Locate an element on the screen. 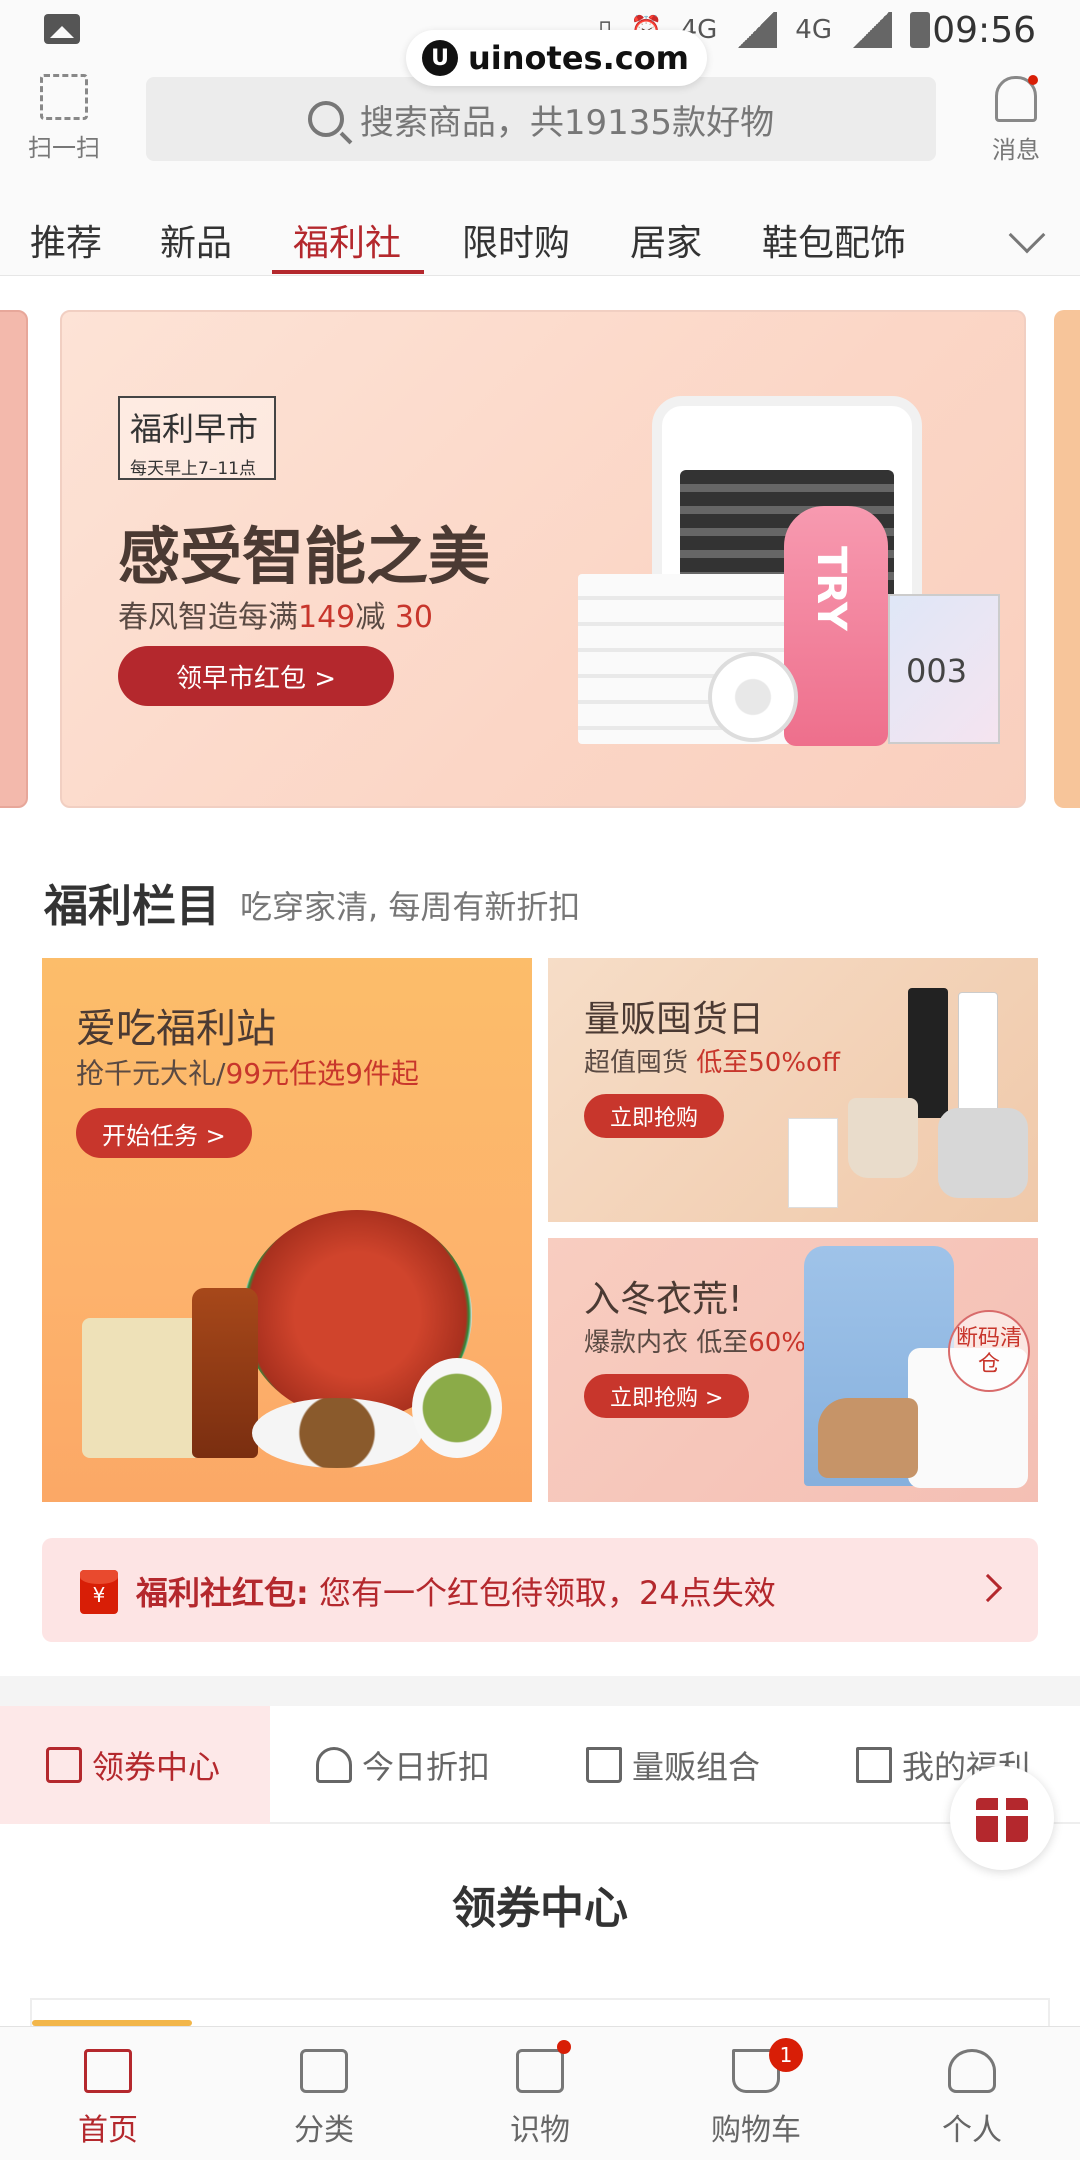  banner-next-slide is located at coordinates (1067, 559).